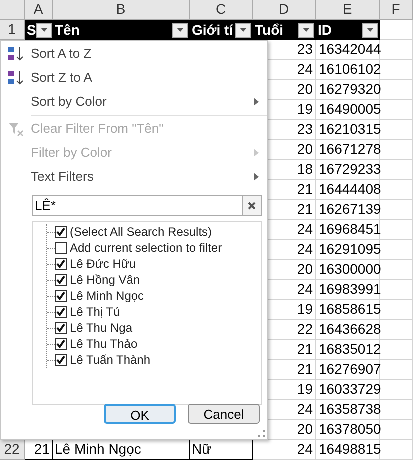 The image size is (413, 464). What do you see at coordinates (67, 30) in the screenshot?
I see `column-title: Tên` at bounding box center [67, 30].